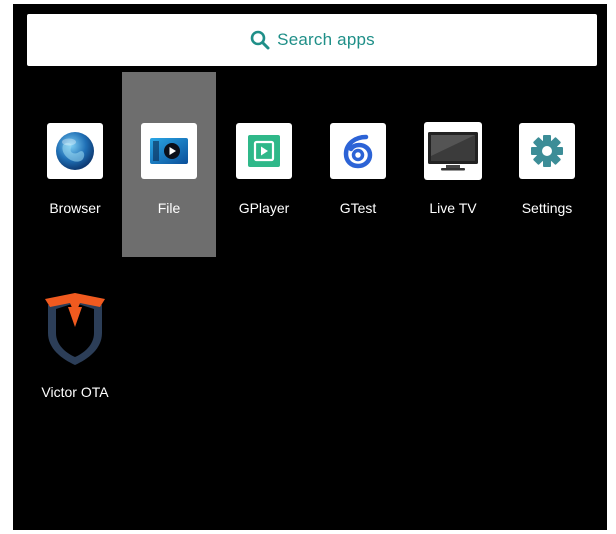 This screenshot has width=616, height=534. I want to click on tv-icon, so click(453, 151).